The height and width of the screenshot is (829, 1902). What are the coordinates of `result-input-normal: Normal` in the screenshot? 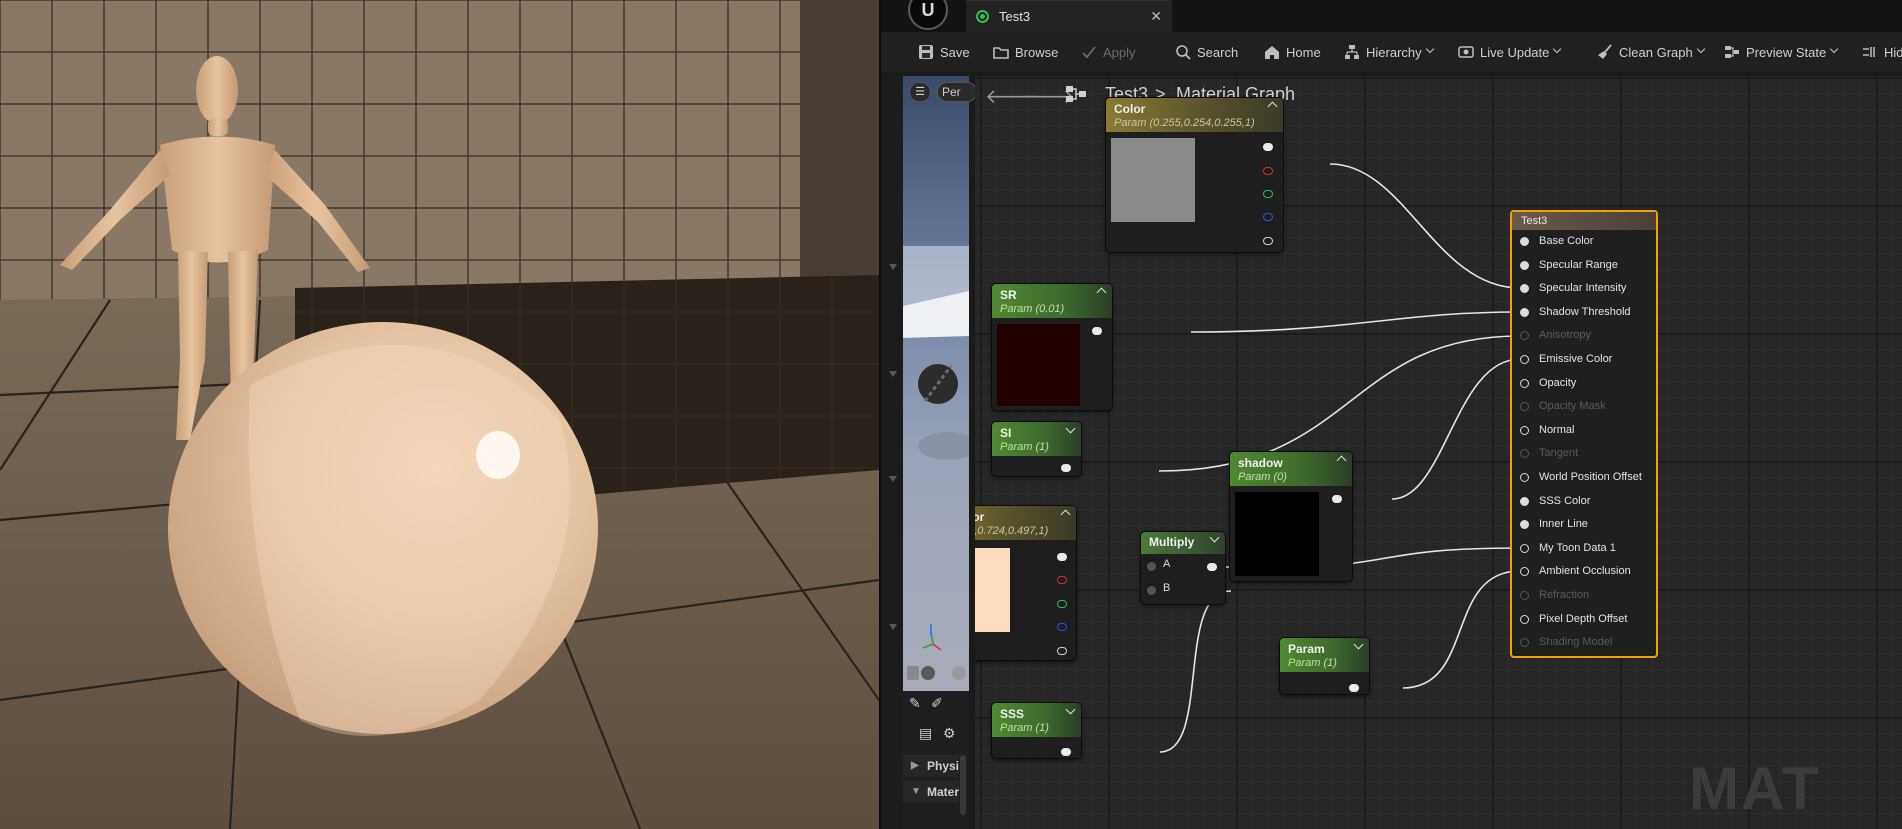 It's located at (1585, 430).